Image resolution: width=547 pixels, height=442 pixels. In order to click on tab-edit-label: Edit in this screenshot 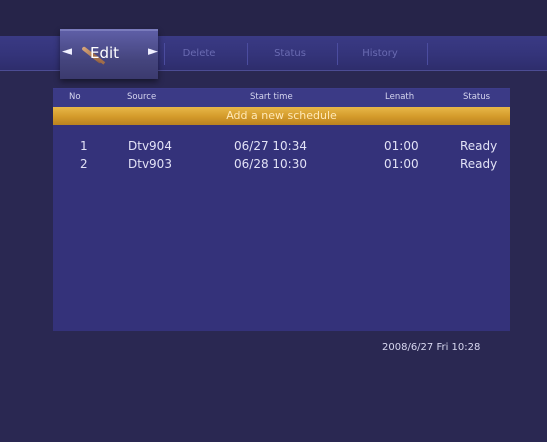, I will do `click(105, 53)`.